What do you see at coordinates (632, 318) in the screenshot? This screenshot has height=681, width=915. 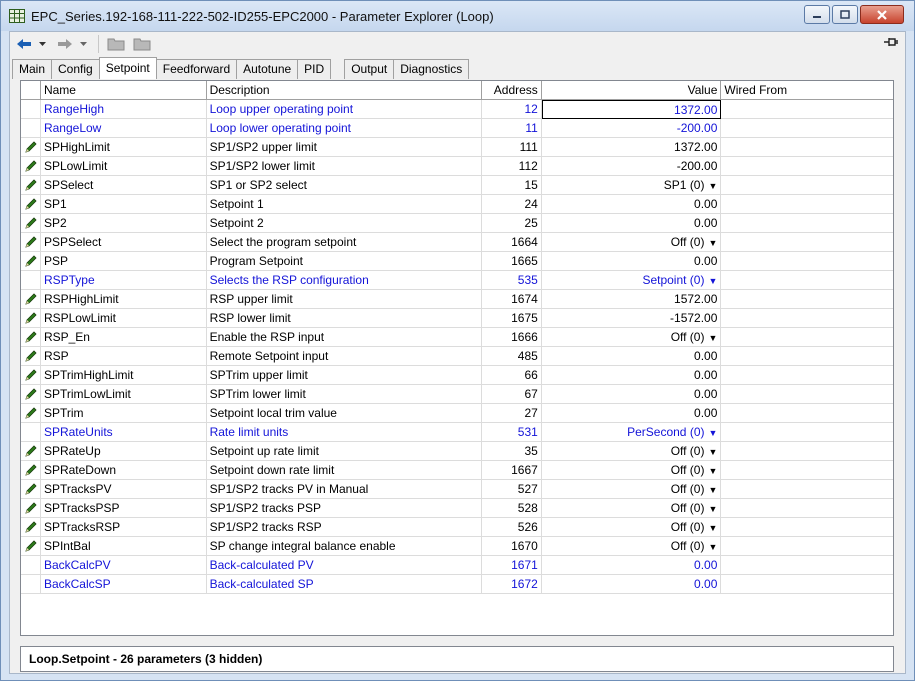 I see `param-value-field: -1572.00` at bounding box center [632, 318].